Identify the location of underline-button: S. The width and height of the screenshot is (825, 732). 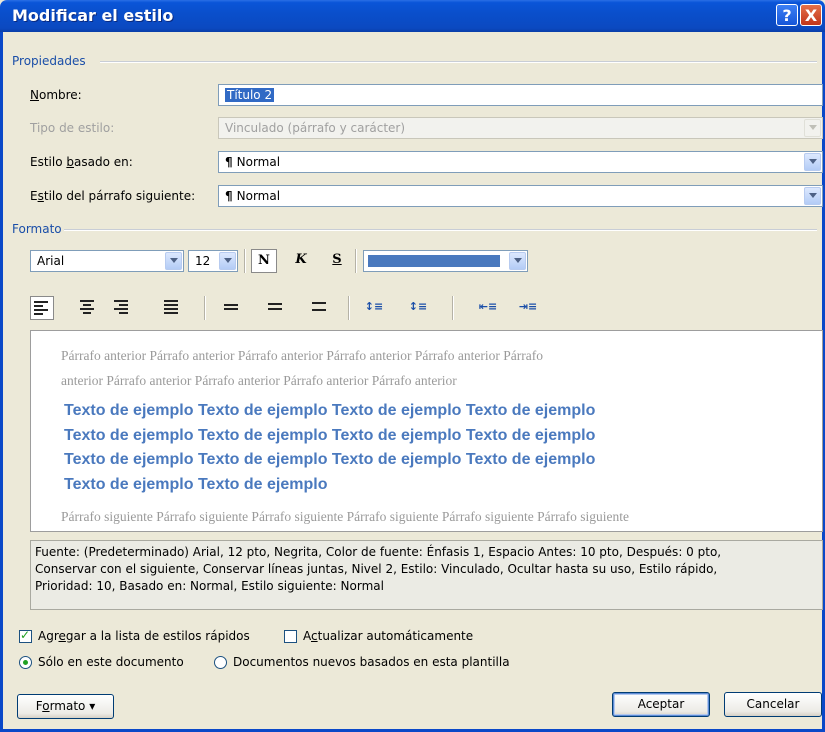
(337, 261).